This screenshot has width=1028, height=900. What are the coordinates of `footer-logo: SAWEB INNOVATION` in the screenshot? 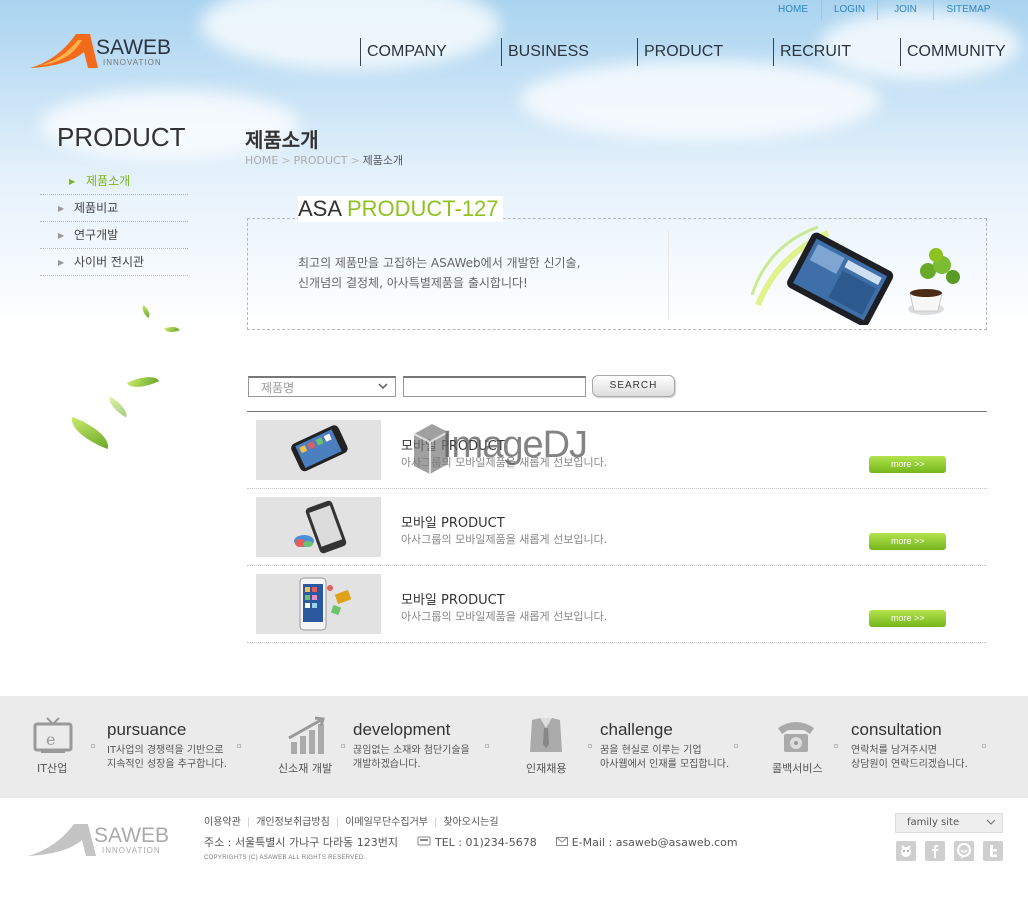 It's located at (101, 840).